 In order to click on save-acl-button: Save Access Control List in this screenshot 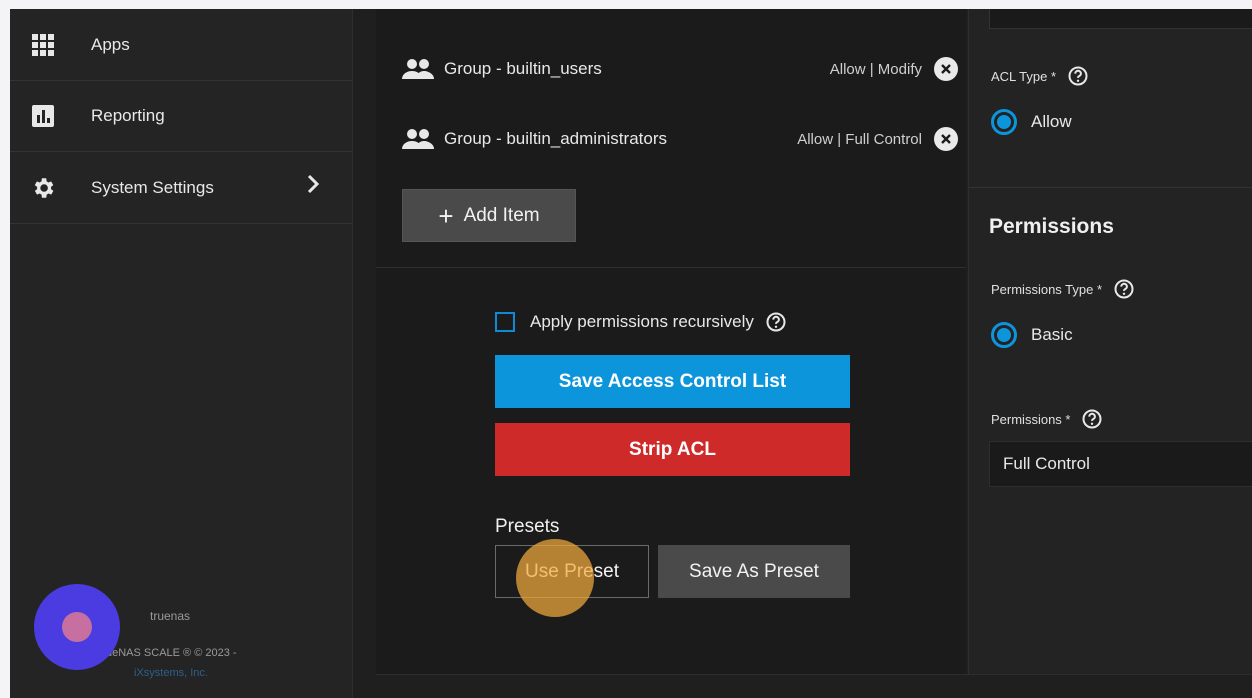, I will do `click(672, 381)`.